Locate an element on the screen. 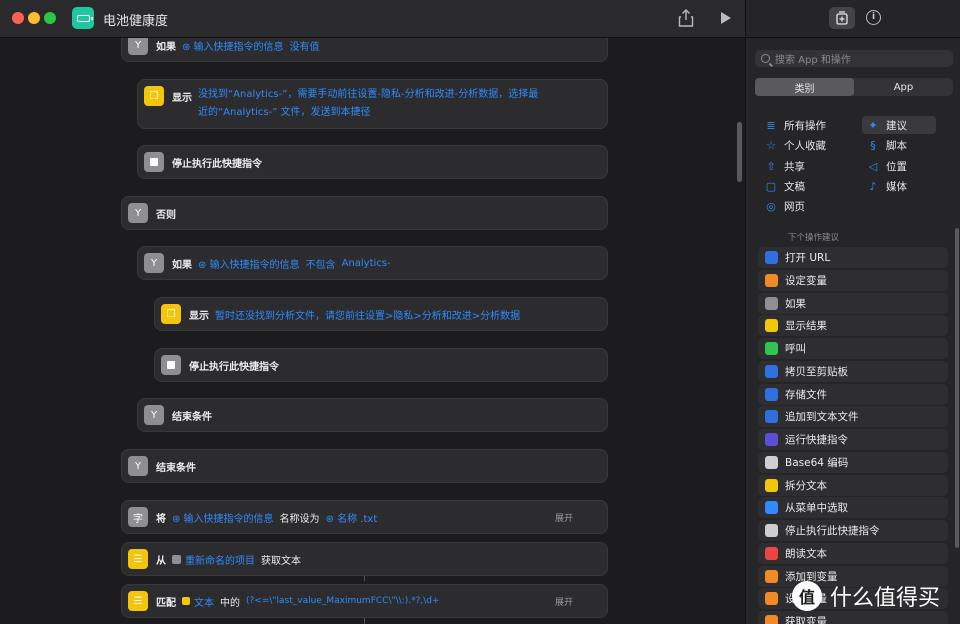 The width and height of the screenshot is (960, 624). message-text: 近的“Analytics-” 文件，发送到本捷径 is located at coordinates (368, 113).